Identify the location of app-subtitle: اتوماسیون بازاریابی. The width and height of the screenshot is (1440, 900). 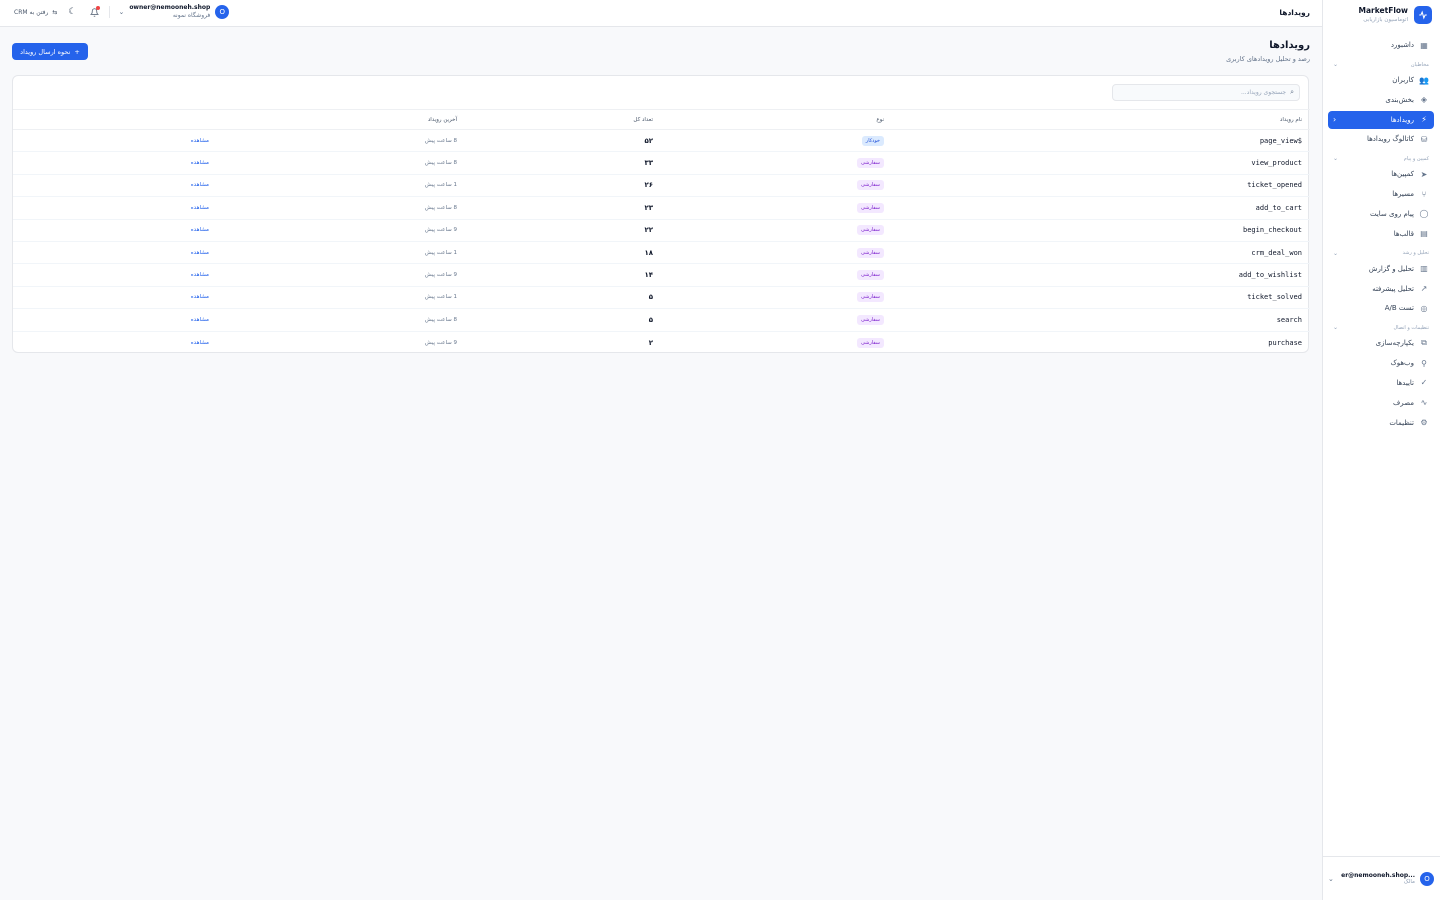
(1385, 20).